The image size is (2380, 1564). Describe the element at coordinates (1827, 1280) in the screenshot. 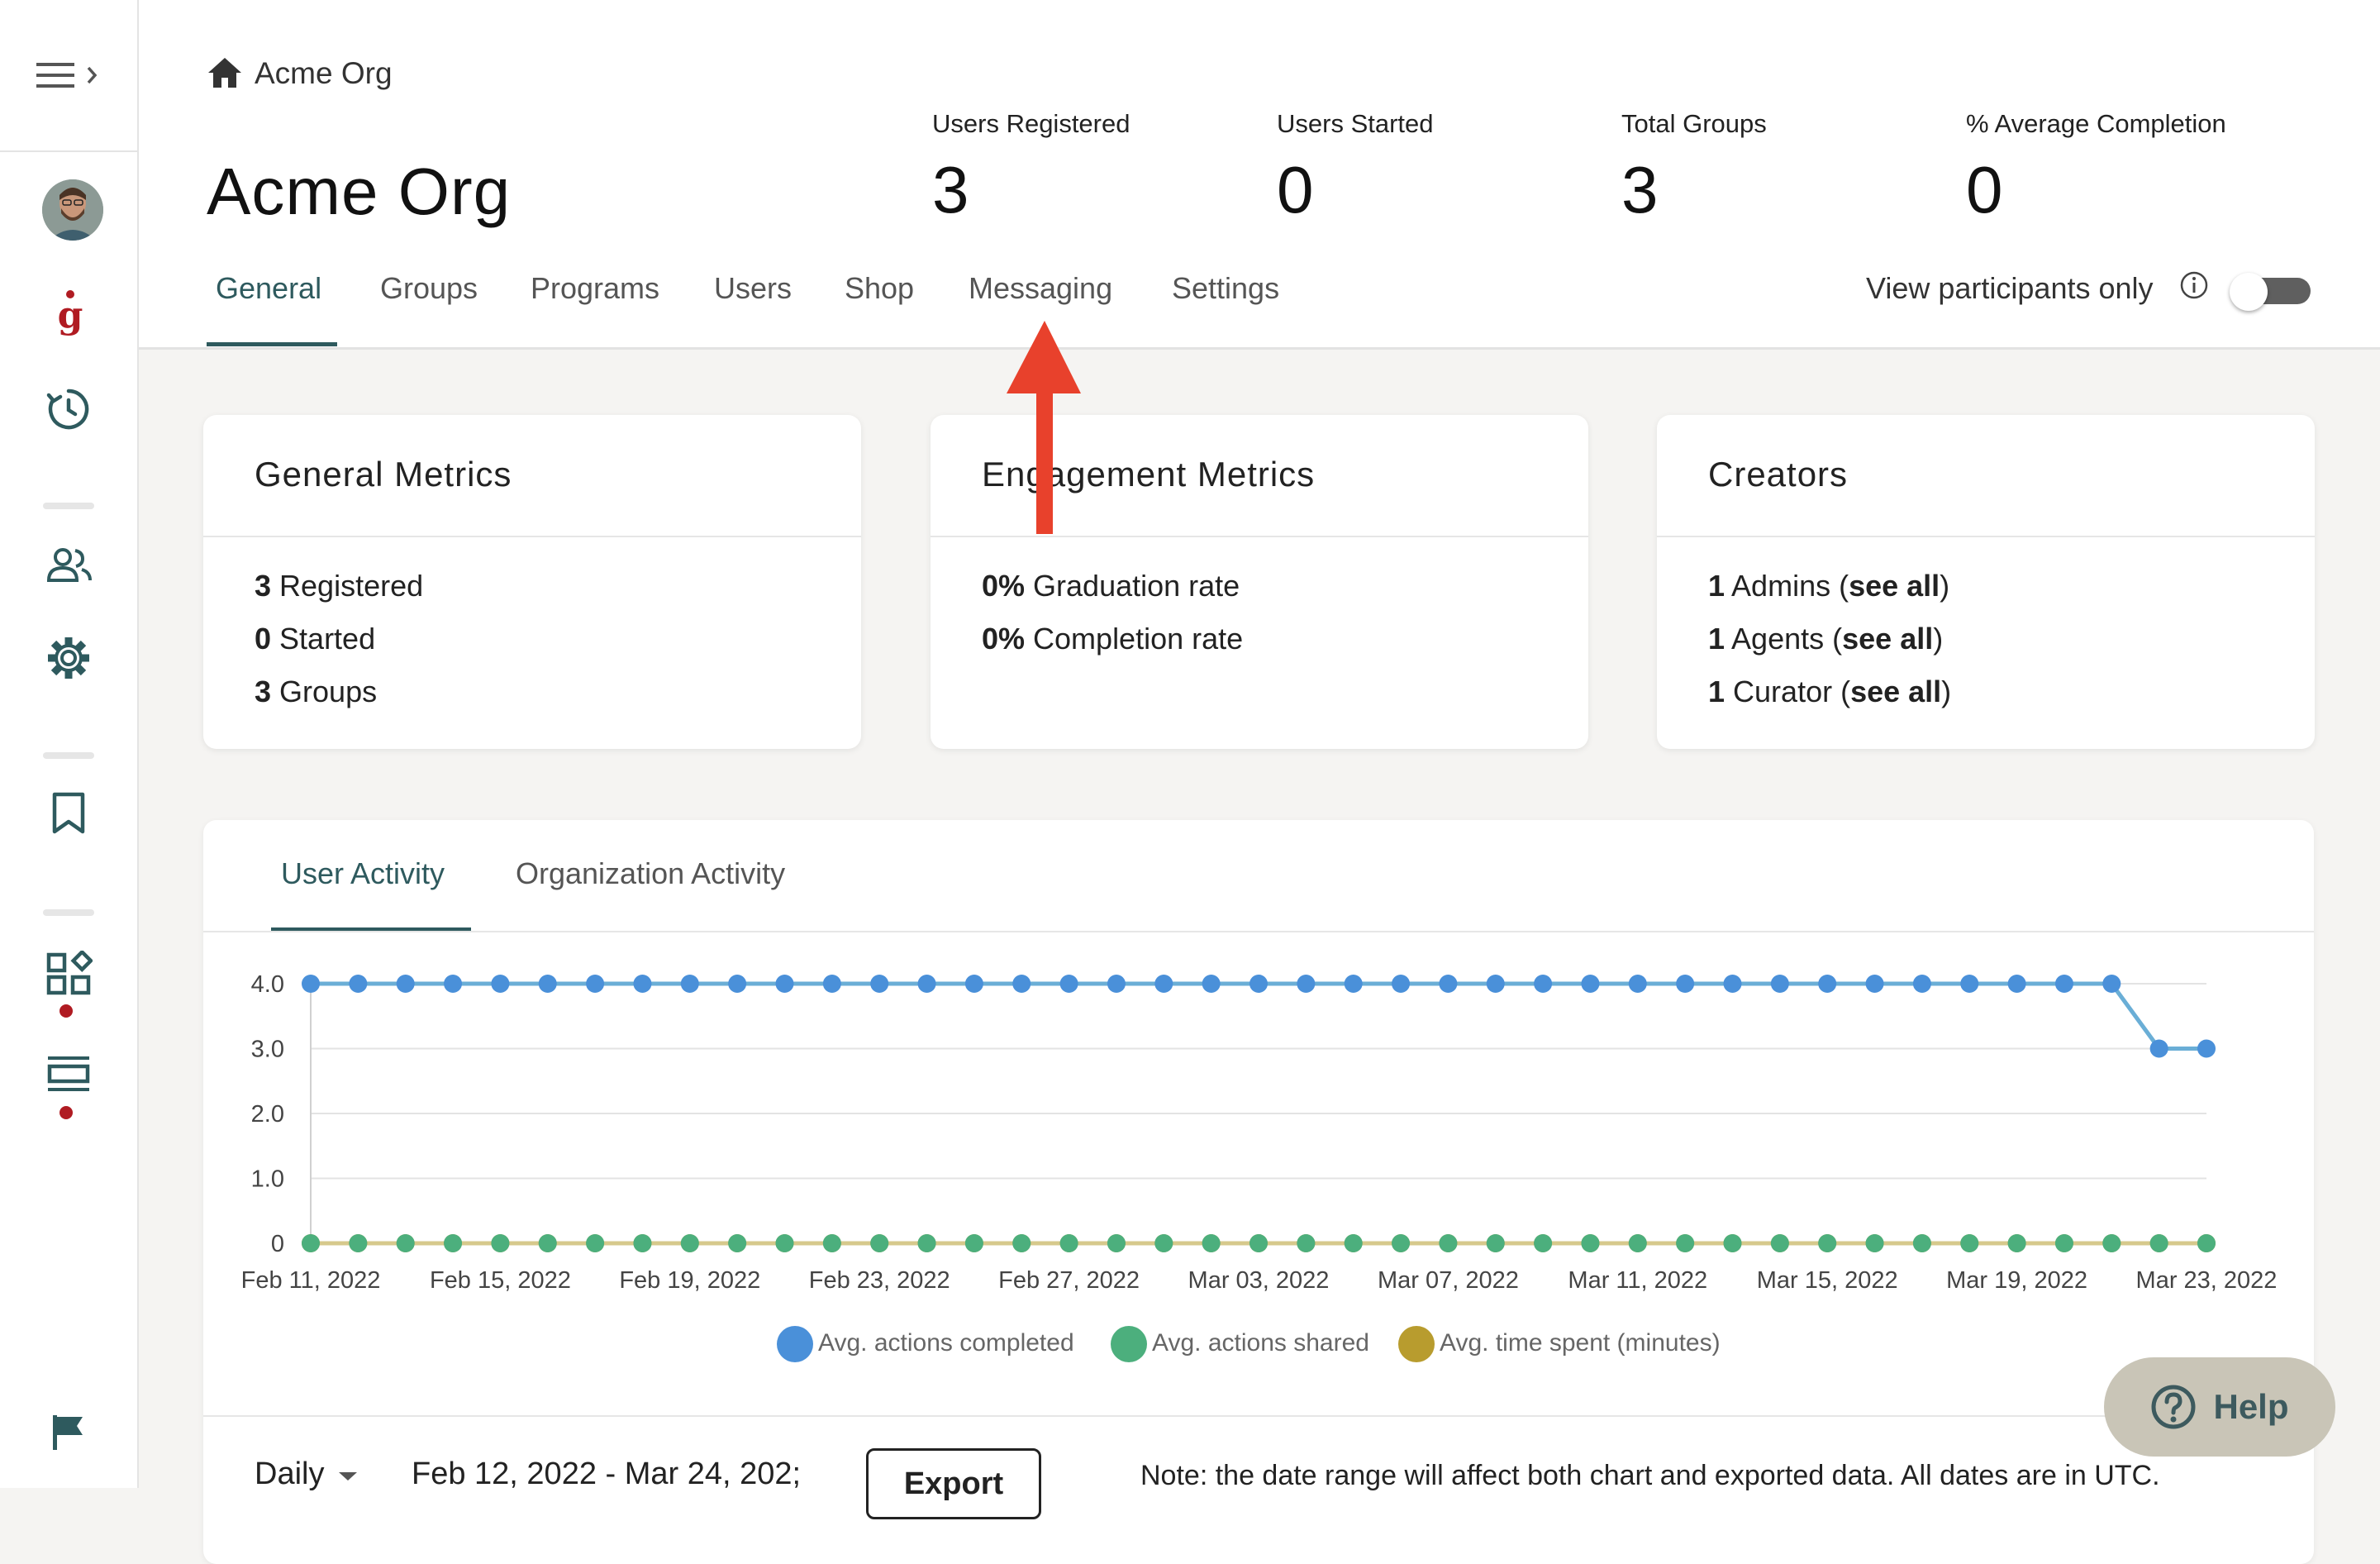

I see `x-tick-label: Mar 15, 2022` at that location.